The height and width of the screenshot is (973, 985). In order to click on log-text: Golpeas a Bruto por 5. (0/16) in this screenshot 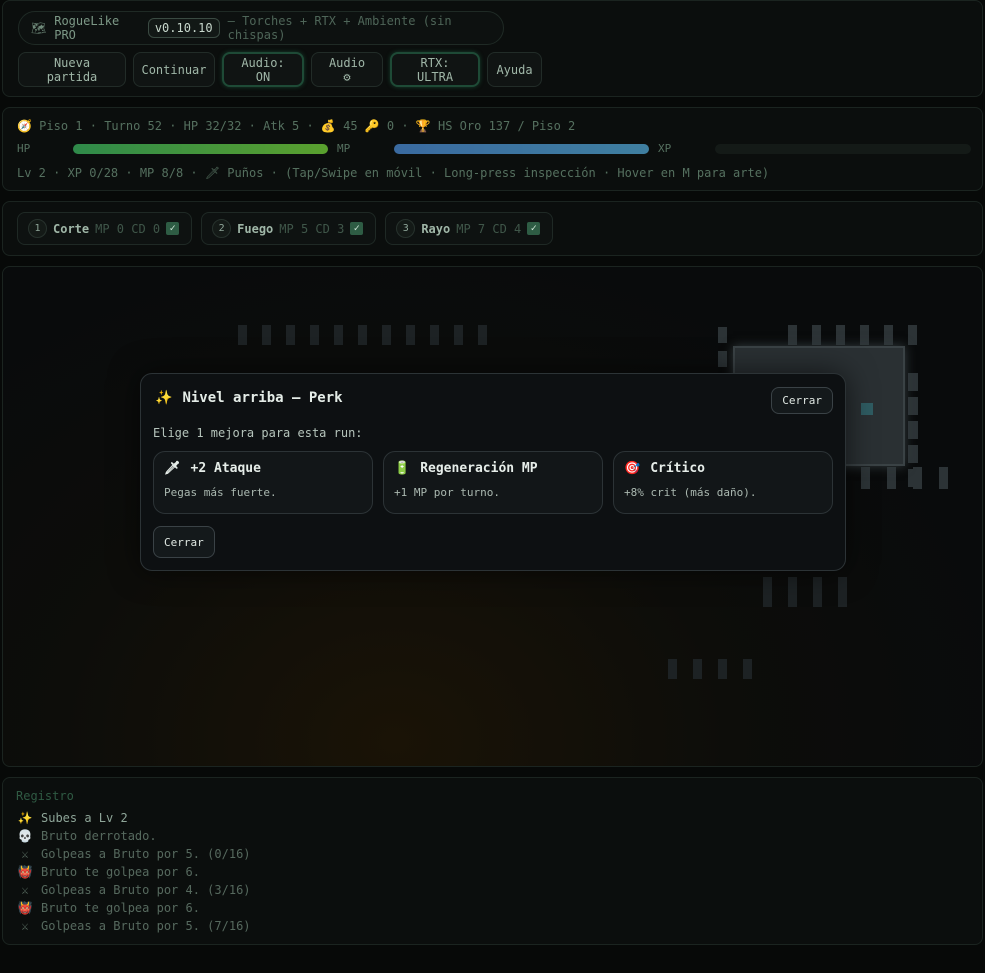, I will do `click(146, 854)`.